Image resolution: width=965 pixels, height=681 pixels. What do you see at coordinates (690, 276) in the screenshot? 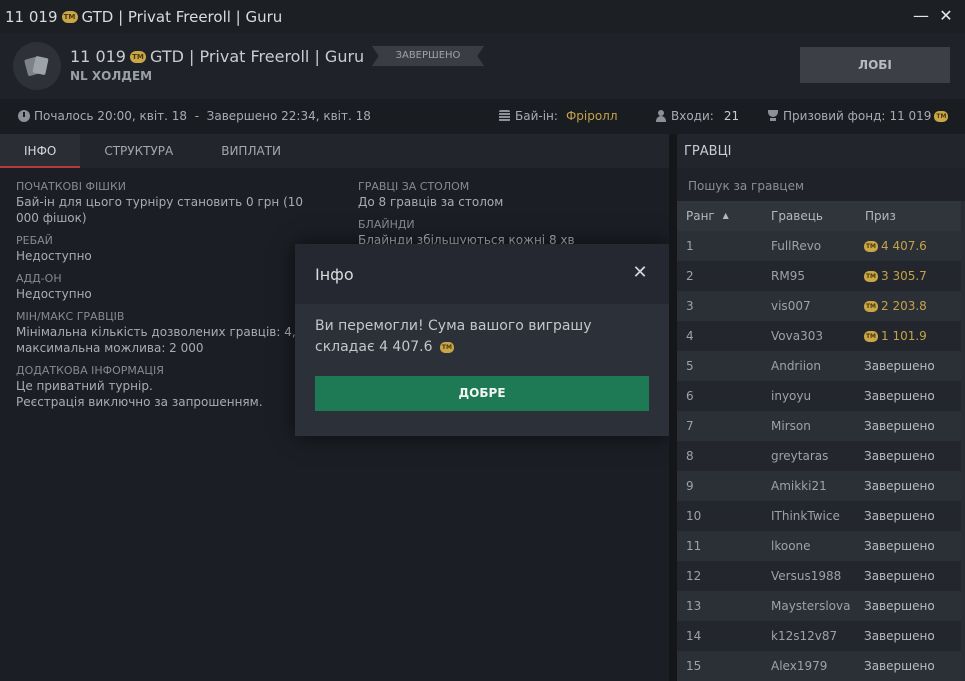
I see `player-rank: 2` at bounding box center [690, 276].